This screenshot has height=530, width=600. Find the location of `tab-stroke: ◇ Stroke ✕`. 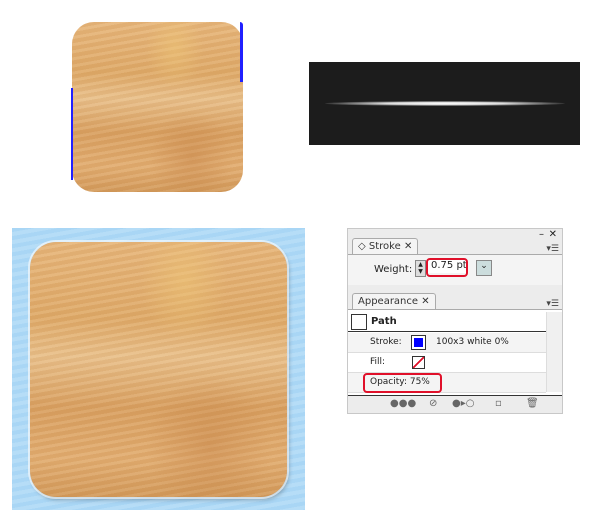

tab-stroke: ◇ Stroke ✕ is located at coordinates (385, 246).